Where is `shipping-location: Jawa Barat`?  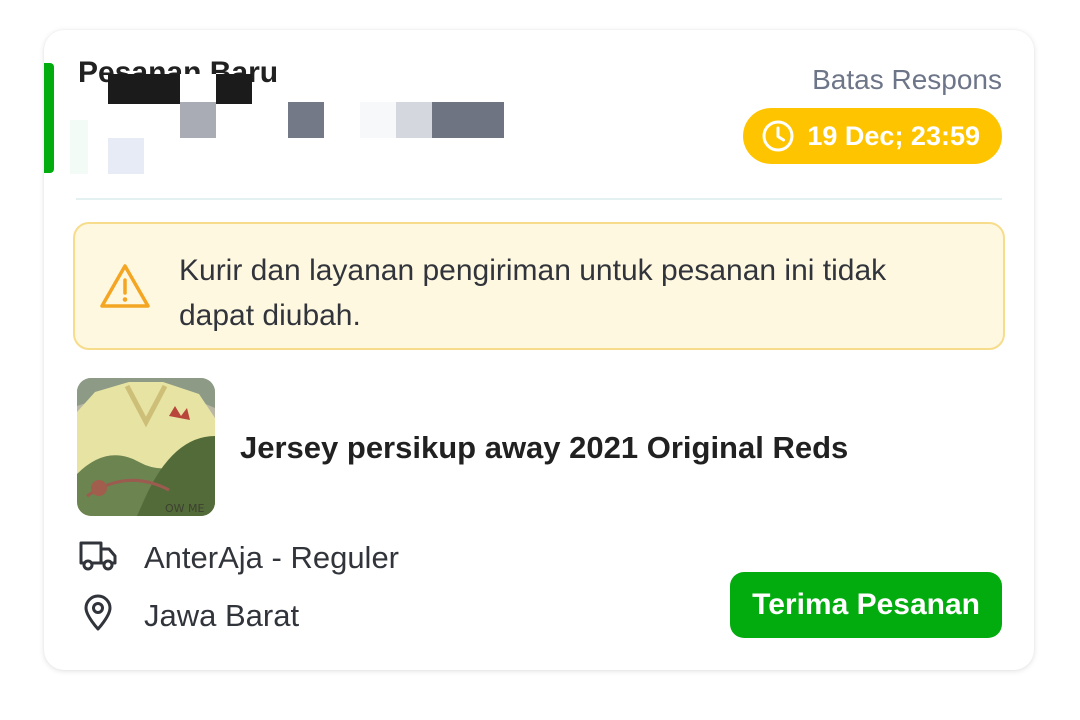 shipping-location: Jawa Barat is located at coordinates (222, 615).